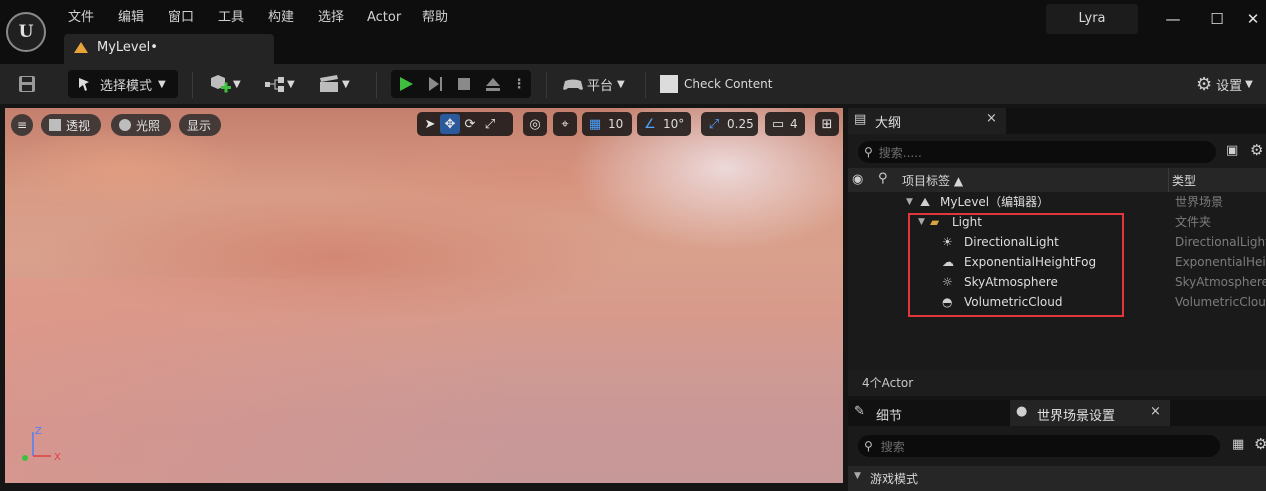 This screenshot has width=1266, height=491. Describe the element at coordinates (1220, 242) in the screenshot. I see `row-type: DirectionalLight` at that location.